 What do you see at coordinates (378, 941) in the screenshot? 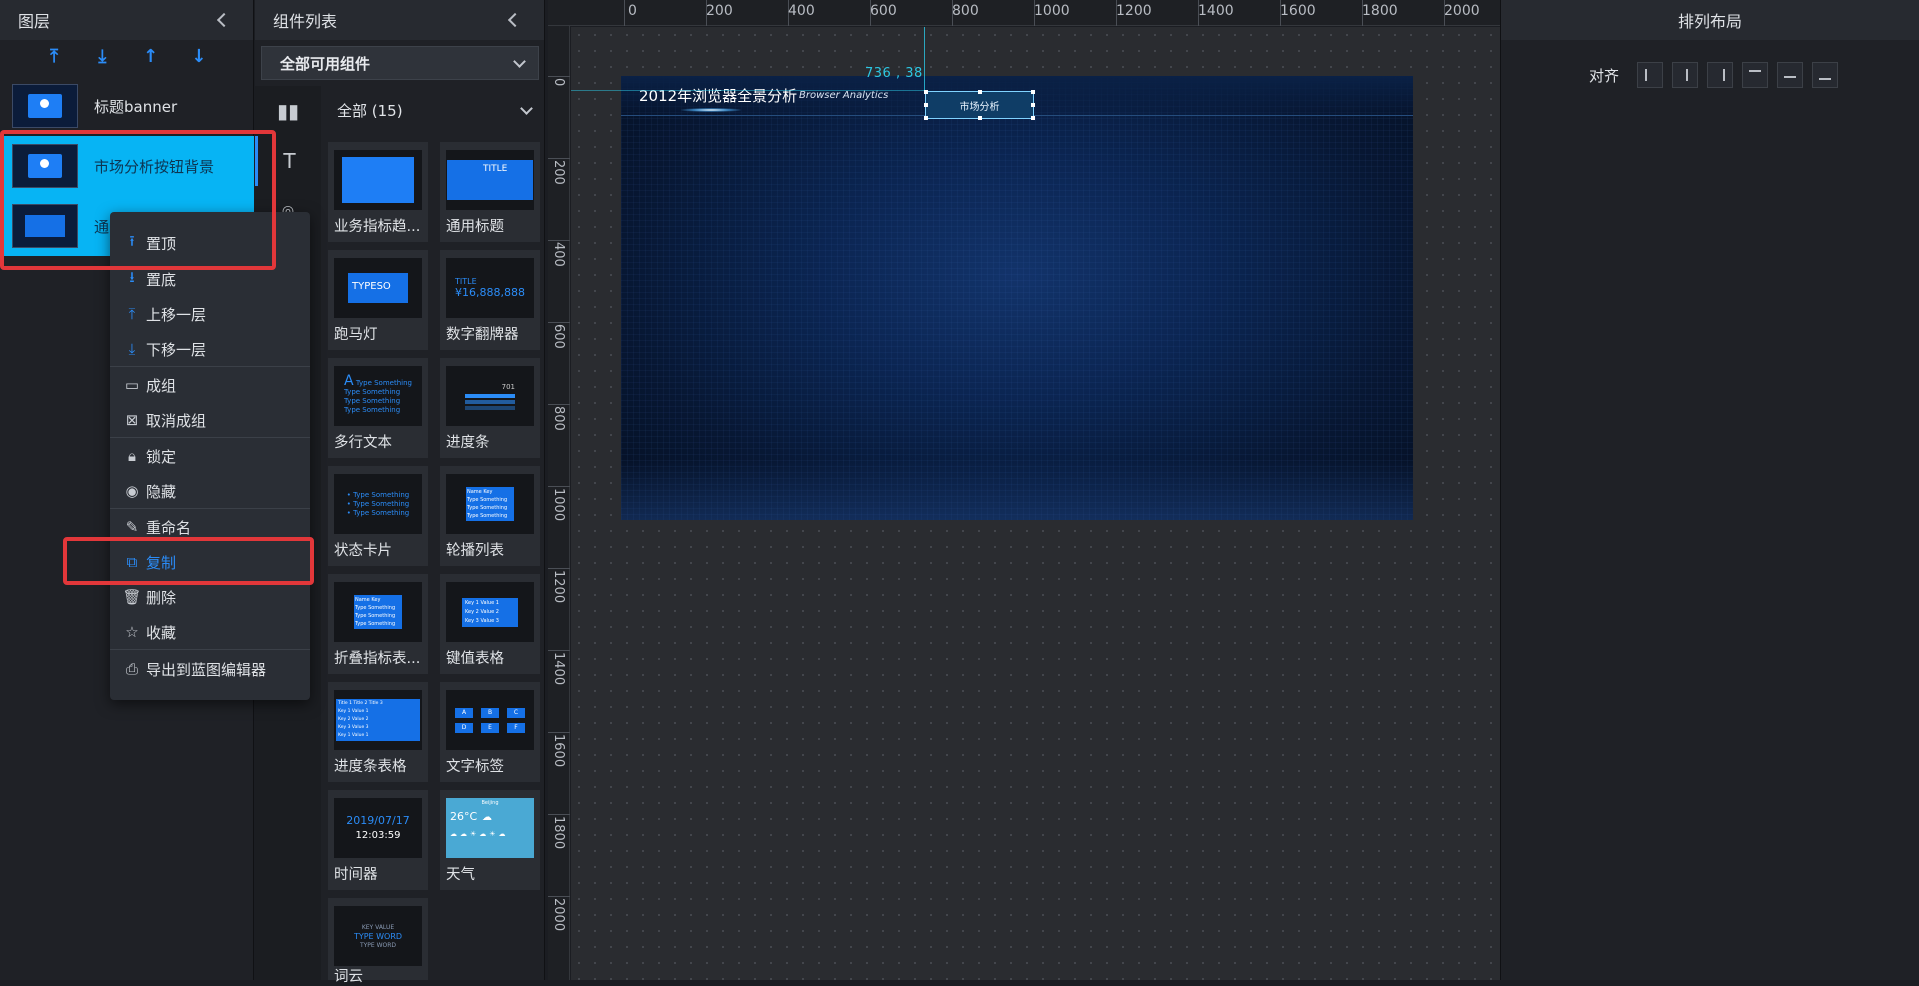
I see `component-card: KEY VALUE TYPE WORD TYPE WORD 词云` at bounding box center [378, 941].